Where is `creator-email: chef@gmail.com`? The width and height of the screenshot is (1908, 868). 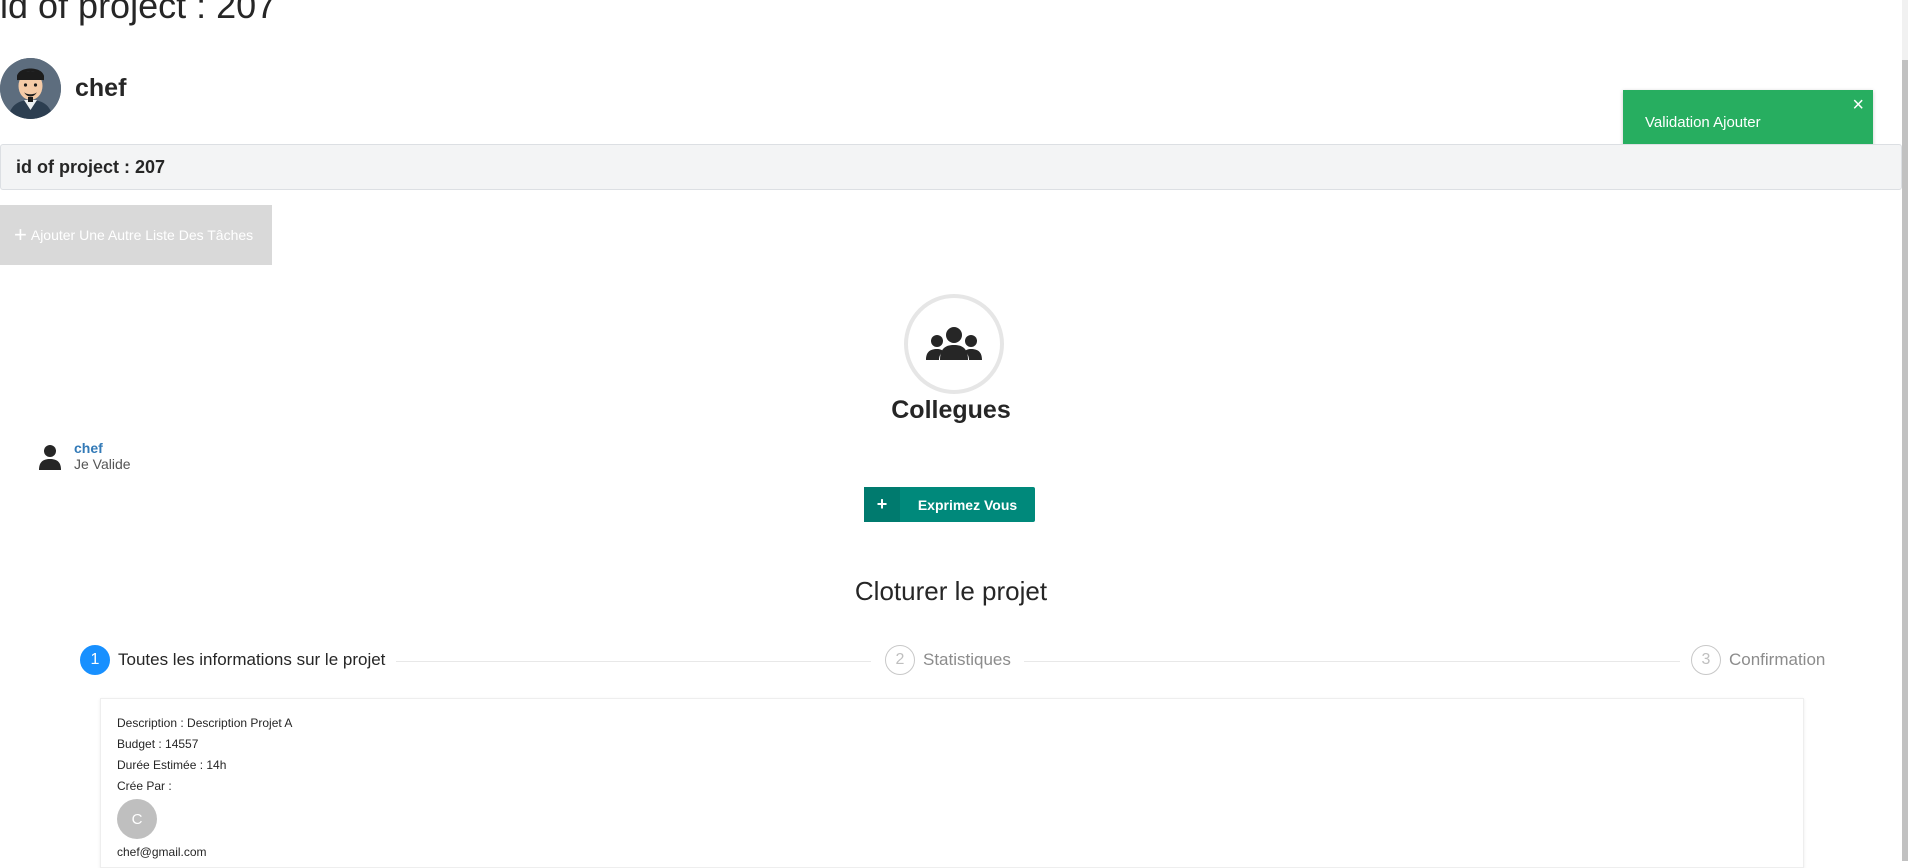
creator-email: chef@gmail.com is located at coordinates (162, 852).